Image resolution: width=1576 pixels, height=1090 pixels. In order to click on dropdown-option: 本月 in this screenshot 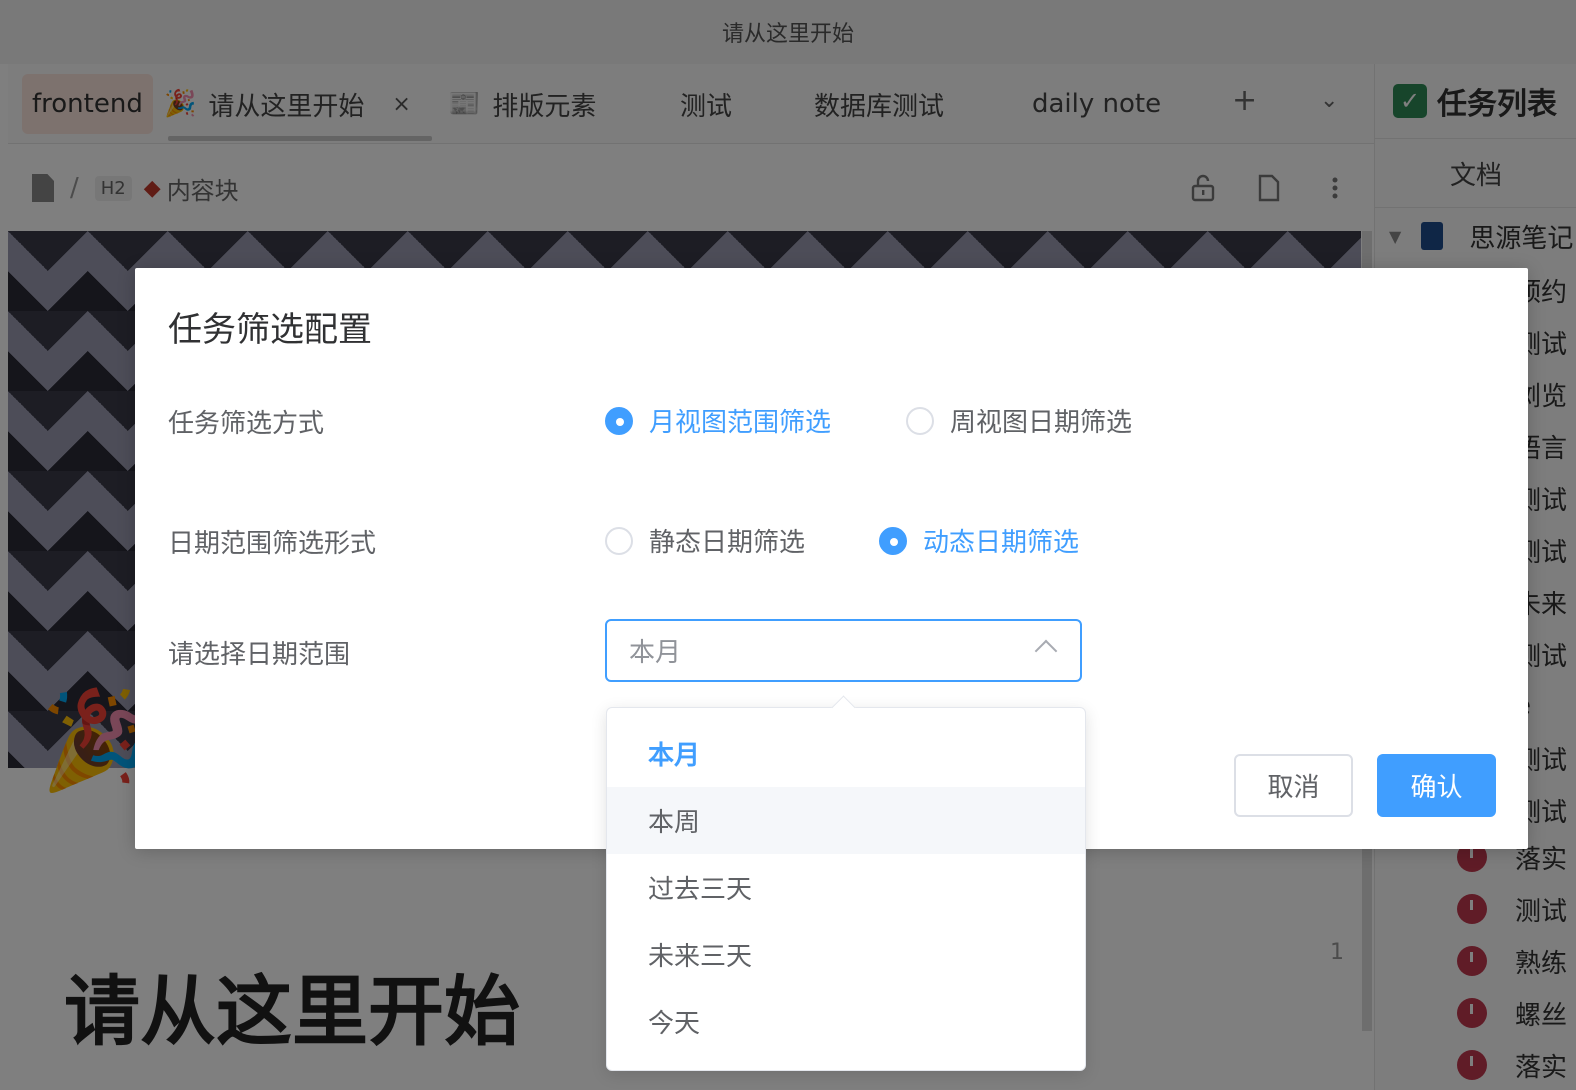, I will do `click(846, 753)`.